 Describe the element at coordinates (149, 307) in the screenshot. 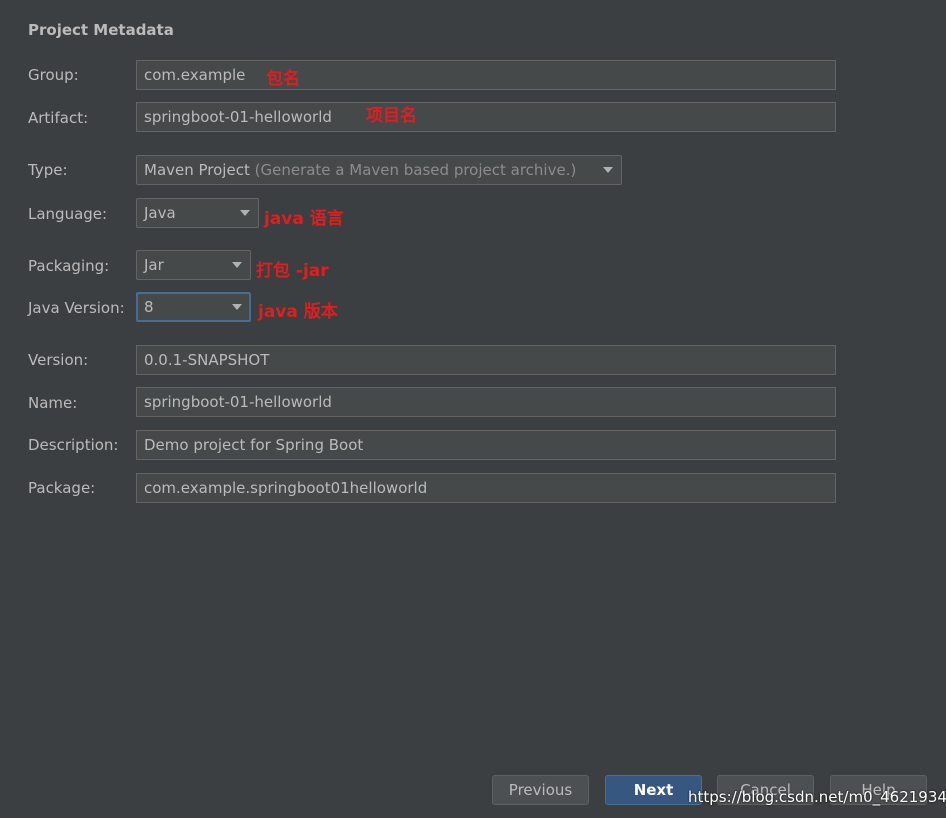

I see `java-version-value: 8` at that location.